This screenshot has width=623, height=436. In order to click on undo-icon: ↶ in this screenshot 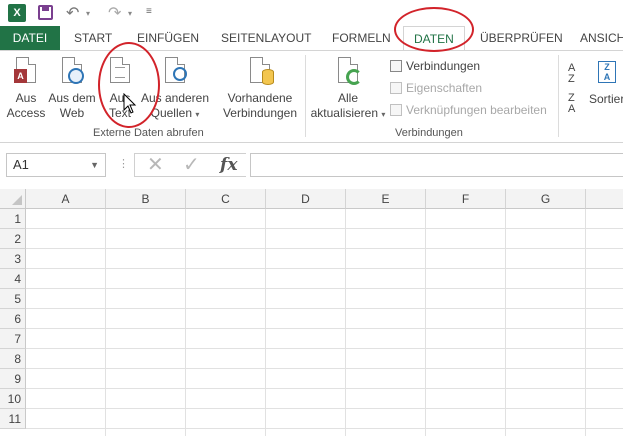, I will do `click(72, 13)`.